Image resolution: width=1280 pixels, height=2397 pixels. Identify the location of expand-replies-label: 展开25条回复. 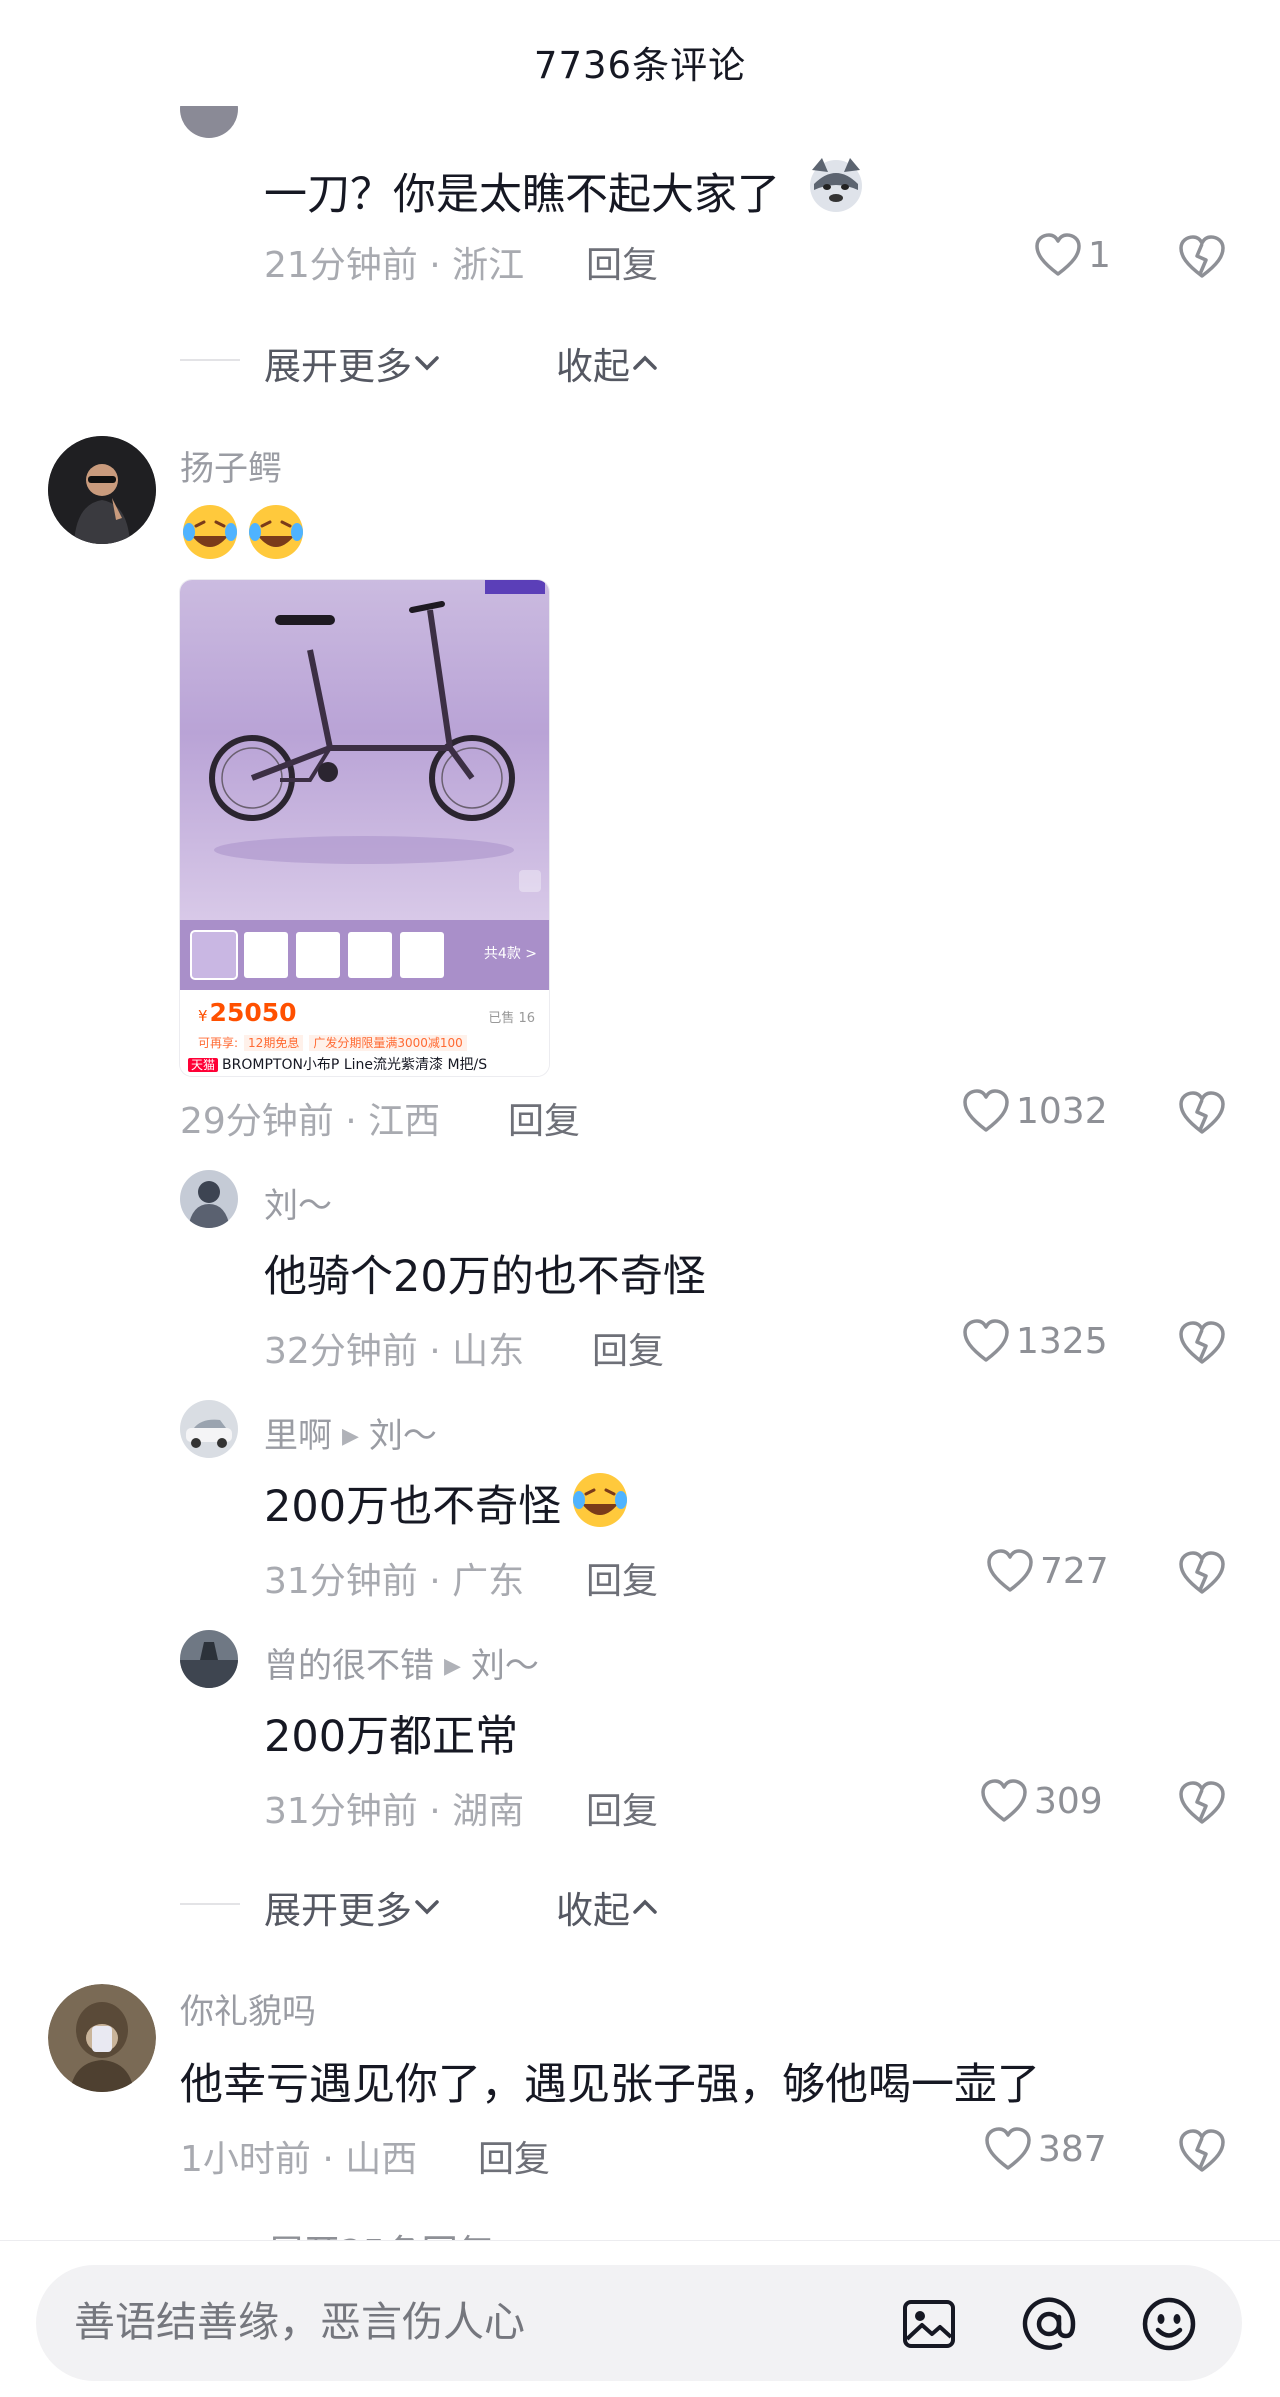
(418, 2233).